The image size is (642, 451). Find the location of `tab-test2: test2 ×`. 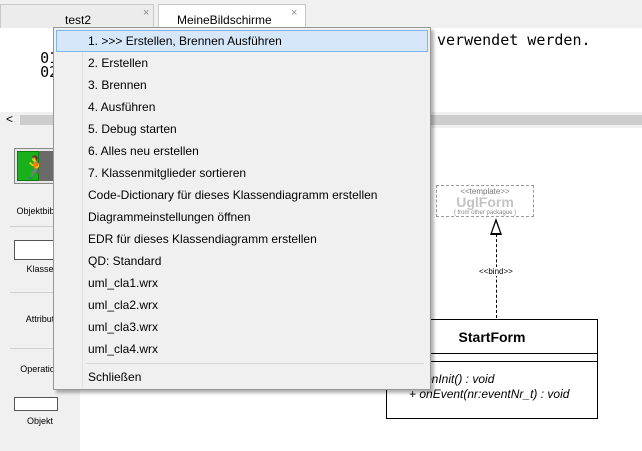

tab-test2: test2 × is located at coordinates (77, 16).